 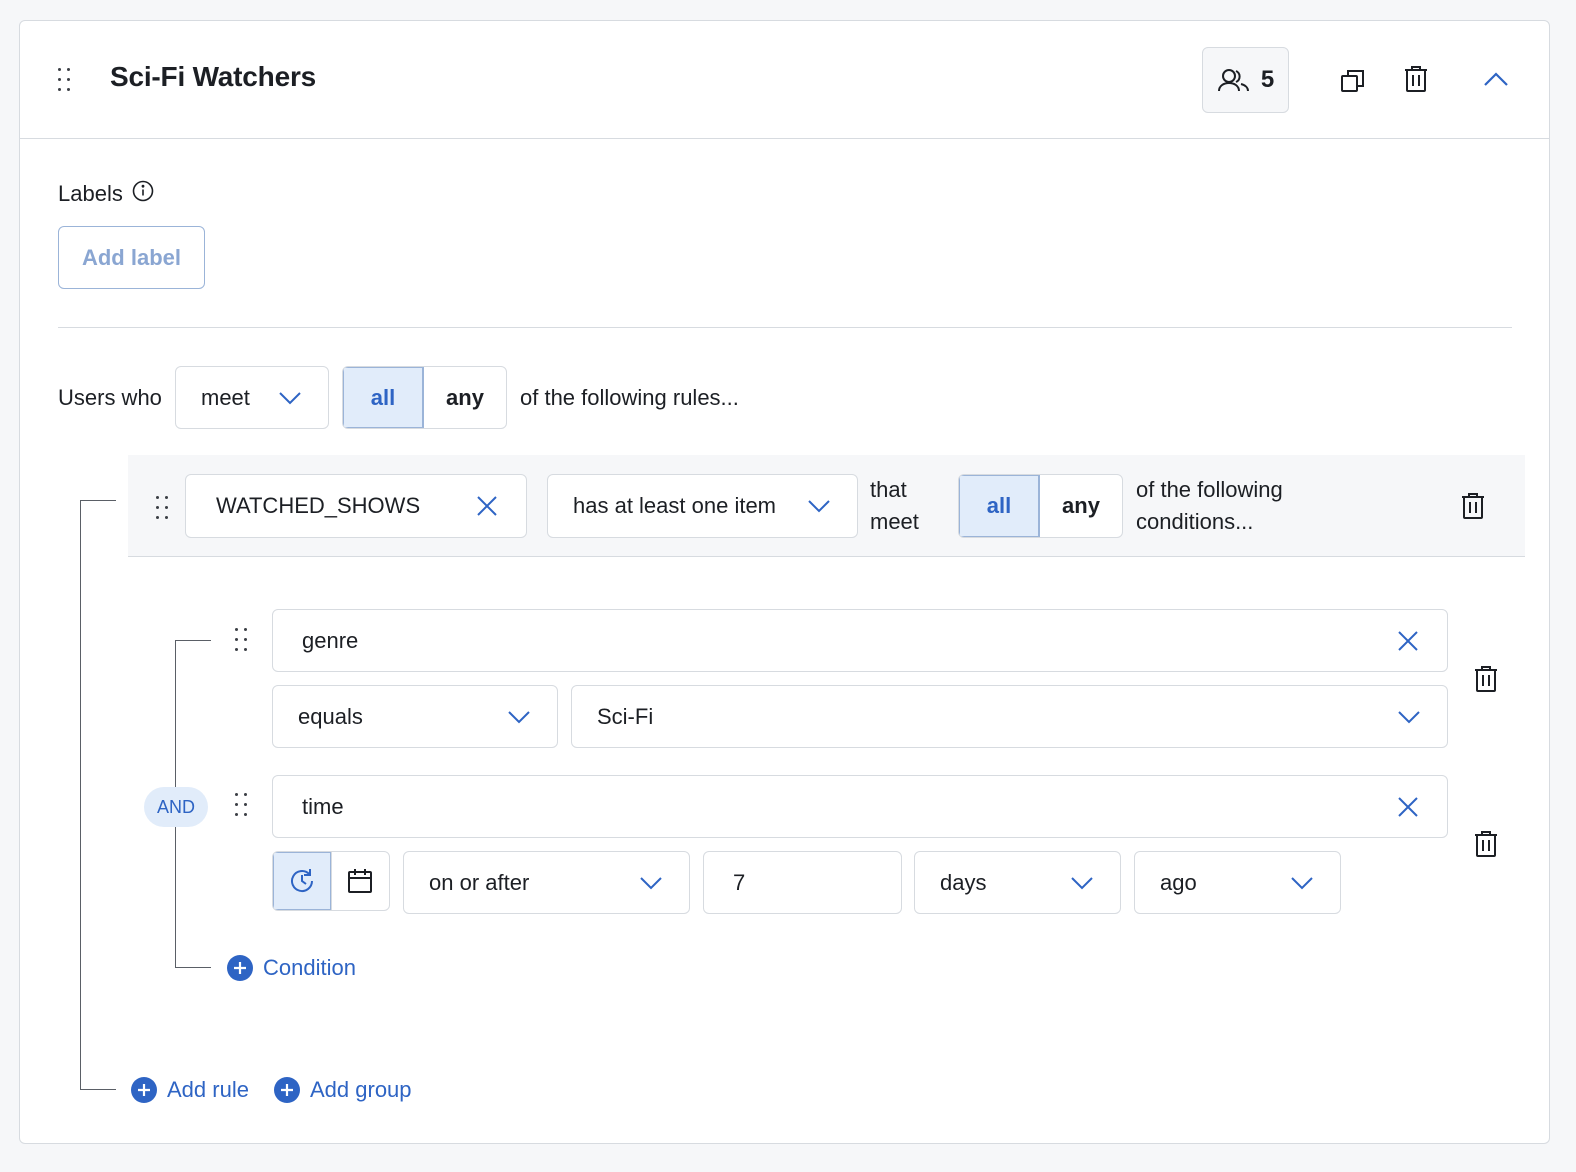 I want to click on delete-rule-button, so click(x=1473, y=506).